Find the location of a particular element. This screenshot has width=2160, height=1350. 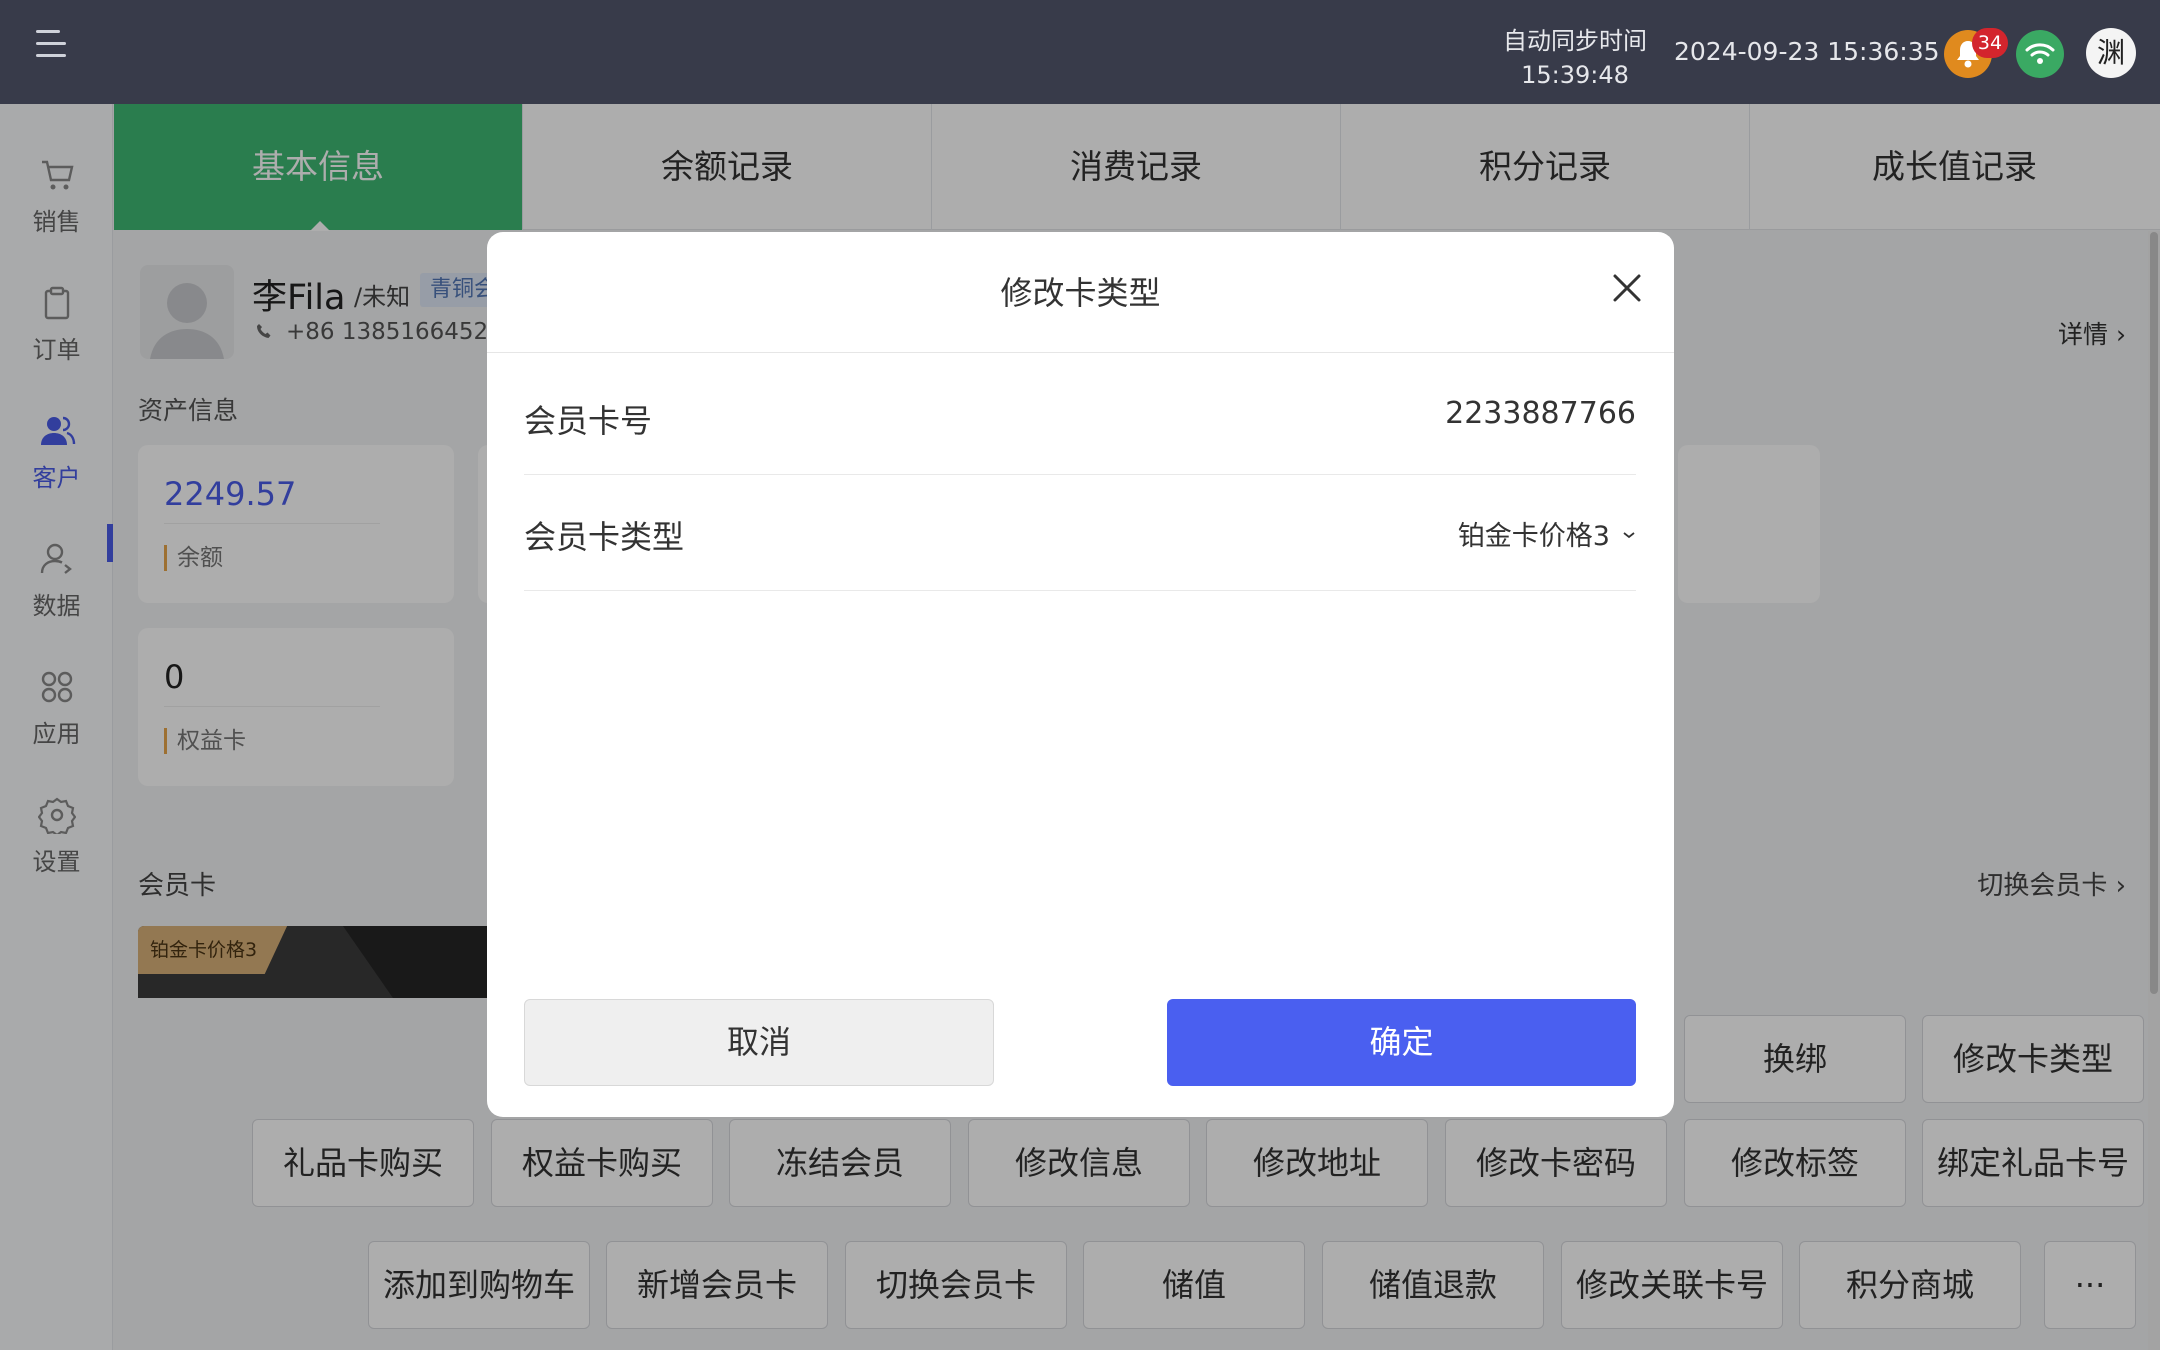

card-type-label: 会员卡类型 is located at coordinates (604, 537).